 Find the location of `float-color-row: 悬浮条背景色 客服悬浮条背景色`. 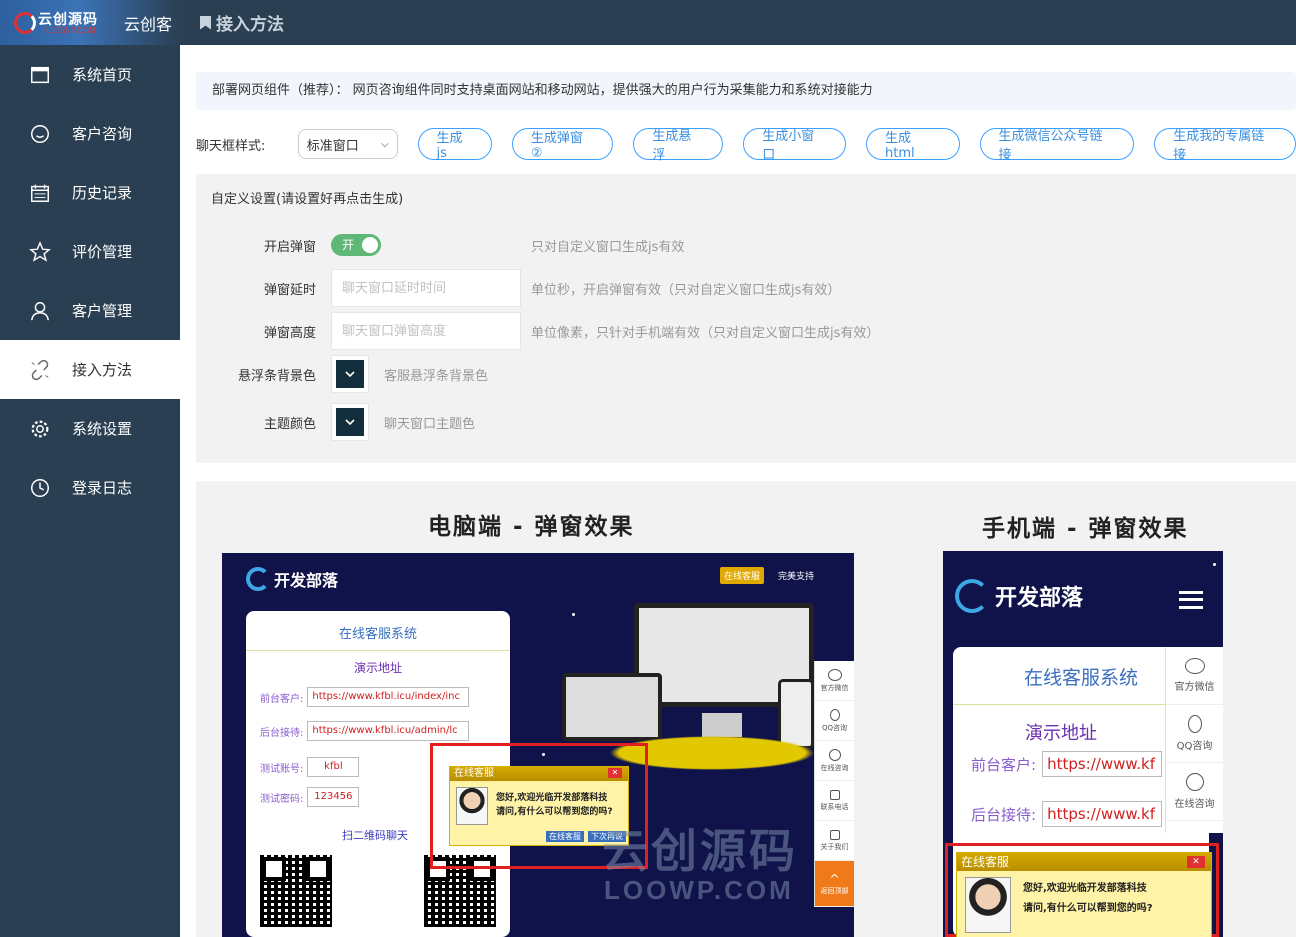

float-color-row: 悬浮条背景色 客服悬浮条背景色 is located at coordinates (342, 374).